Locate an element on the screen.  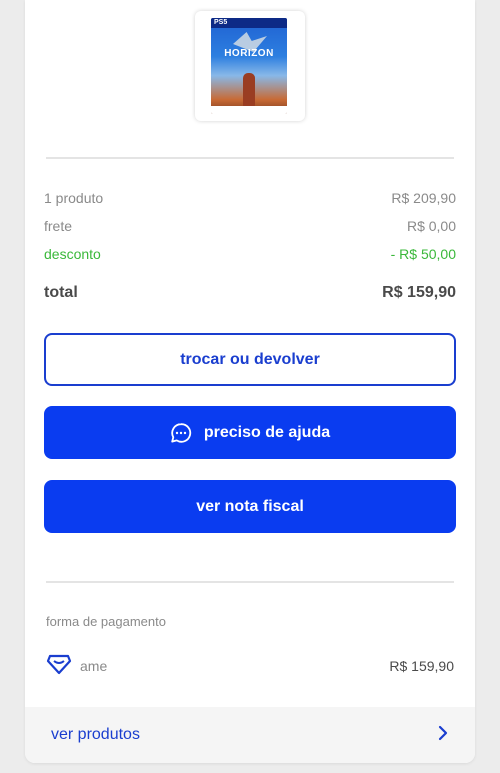
view-invoice-label: ver nota fiscal is located at coordinates (250, 506).